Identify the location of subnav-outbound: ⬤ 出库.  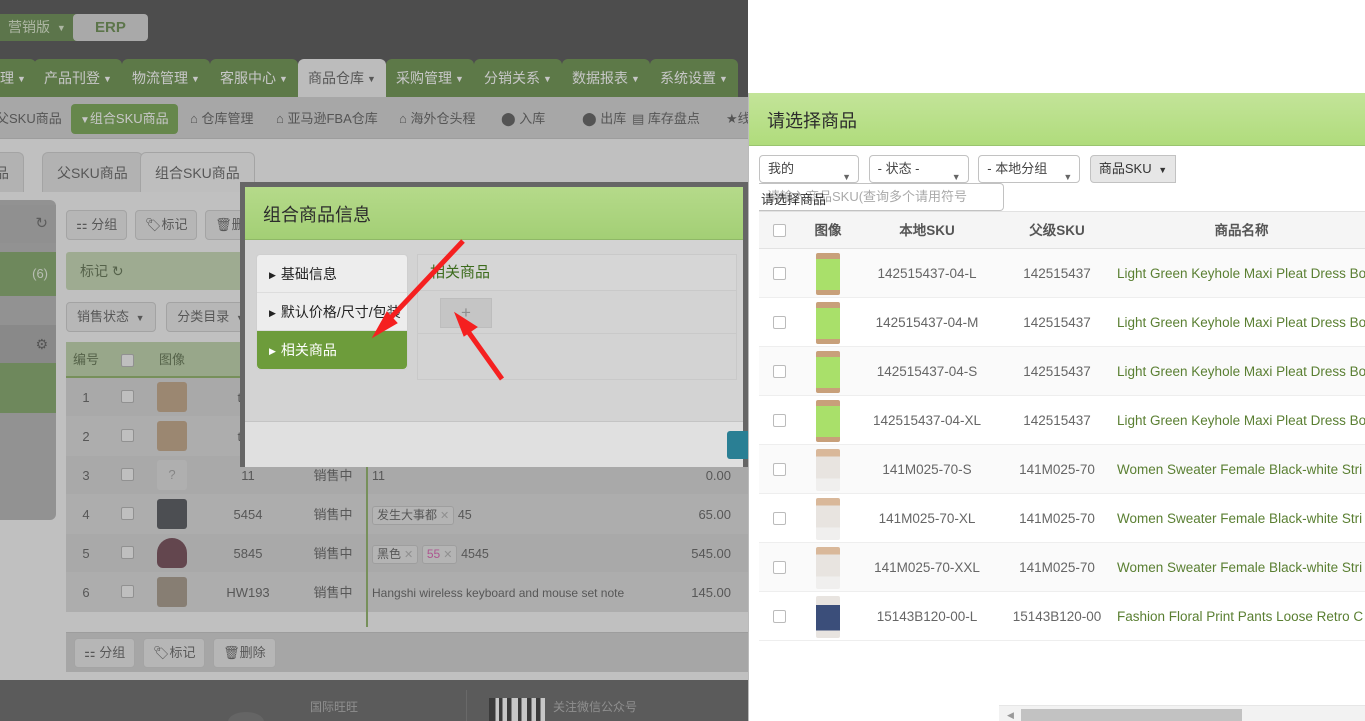
(604, 119).